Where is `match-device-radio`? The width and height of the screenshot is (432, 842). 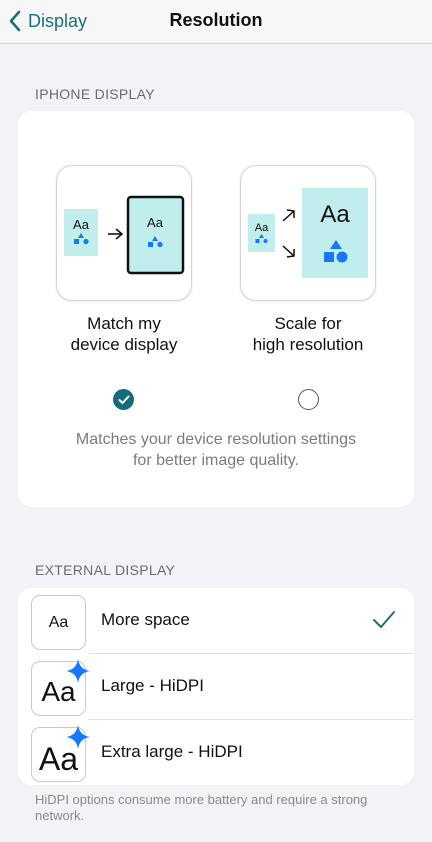 match-device-radio is located at coordinates (123, 399).